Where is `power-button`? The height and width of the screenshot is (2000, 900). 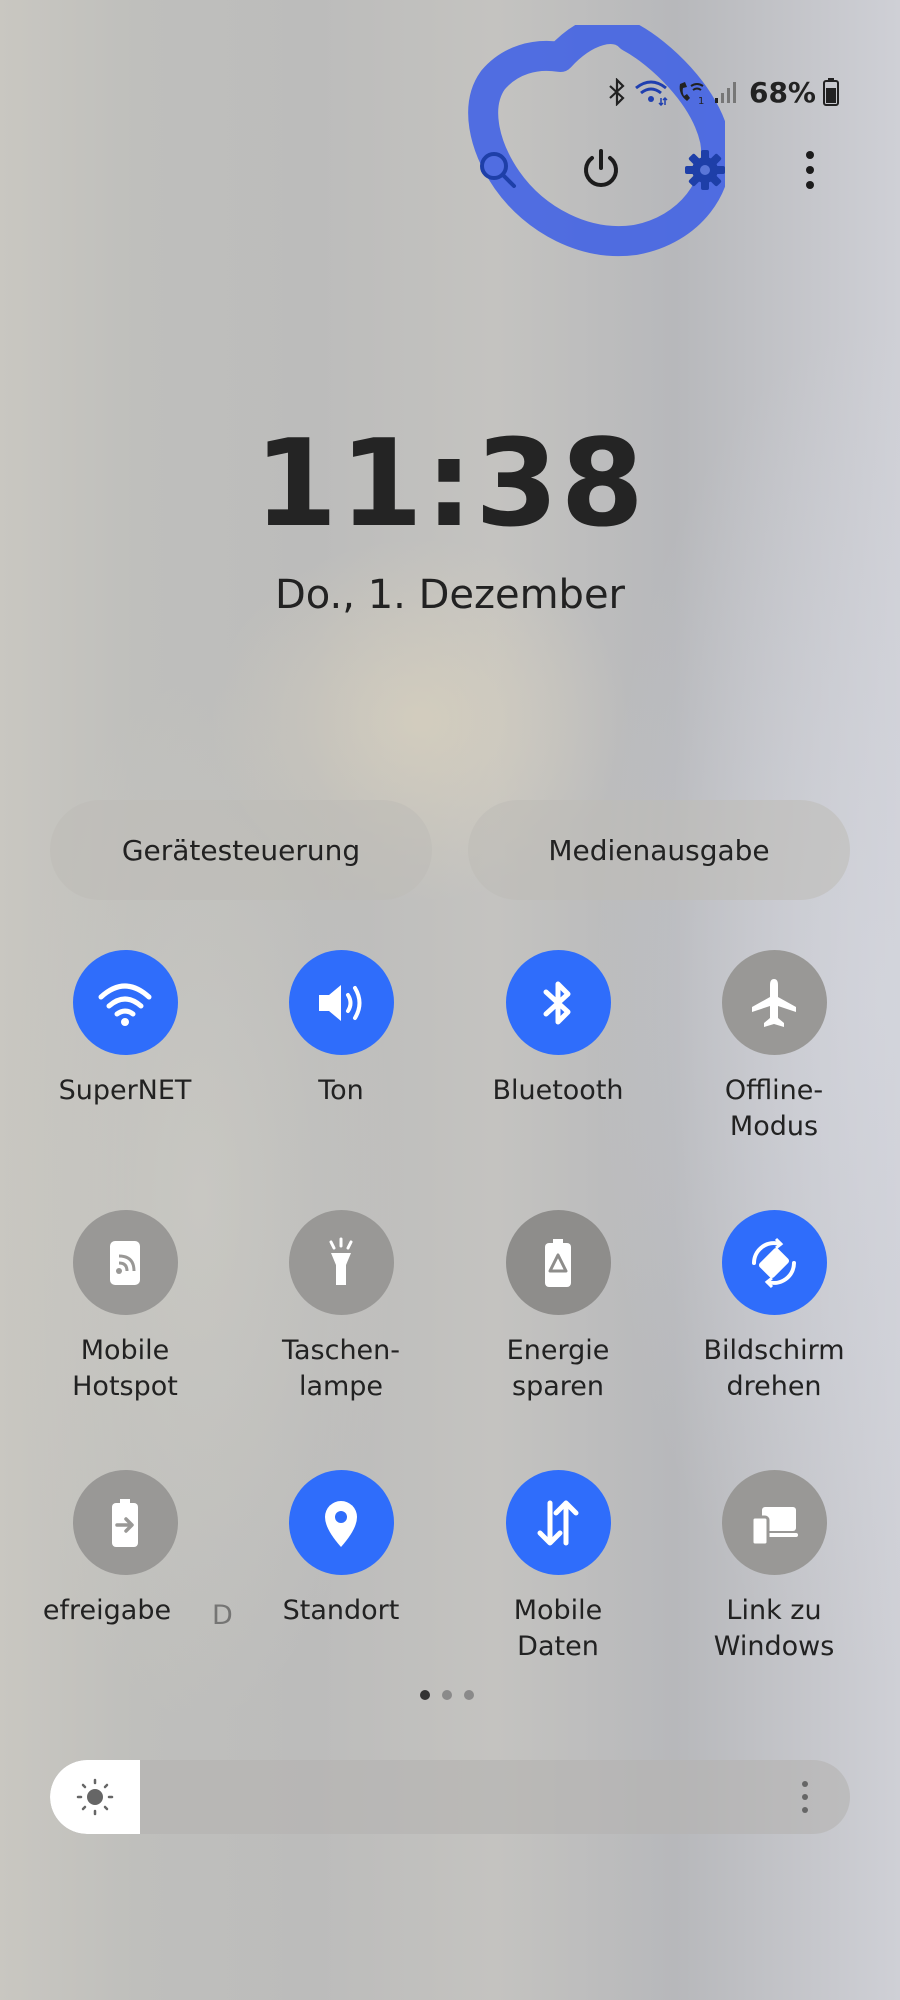 power-button is located at coordinates (601, 170).